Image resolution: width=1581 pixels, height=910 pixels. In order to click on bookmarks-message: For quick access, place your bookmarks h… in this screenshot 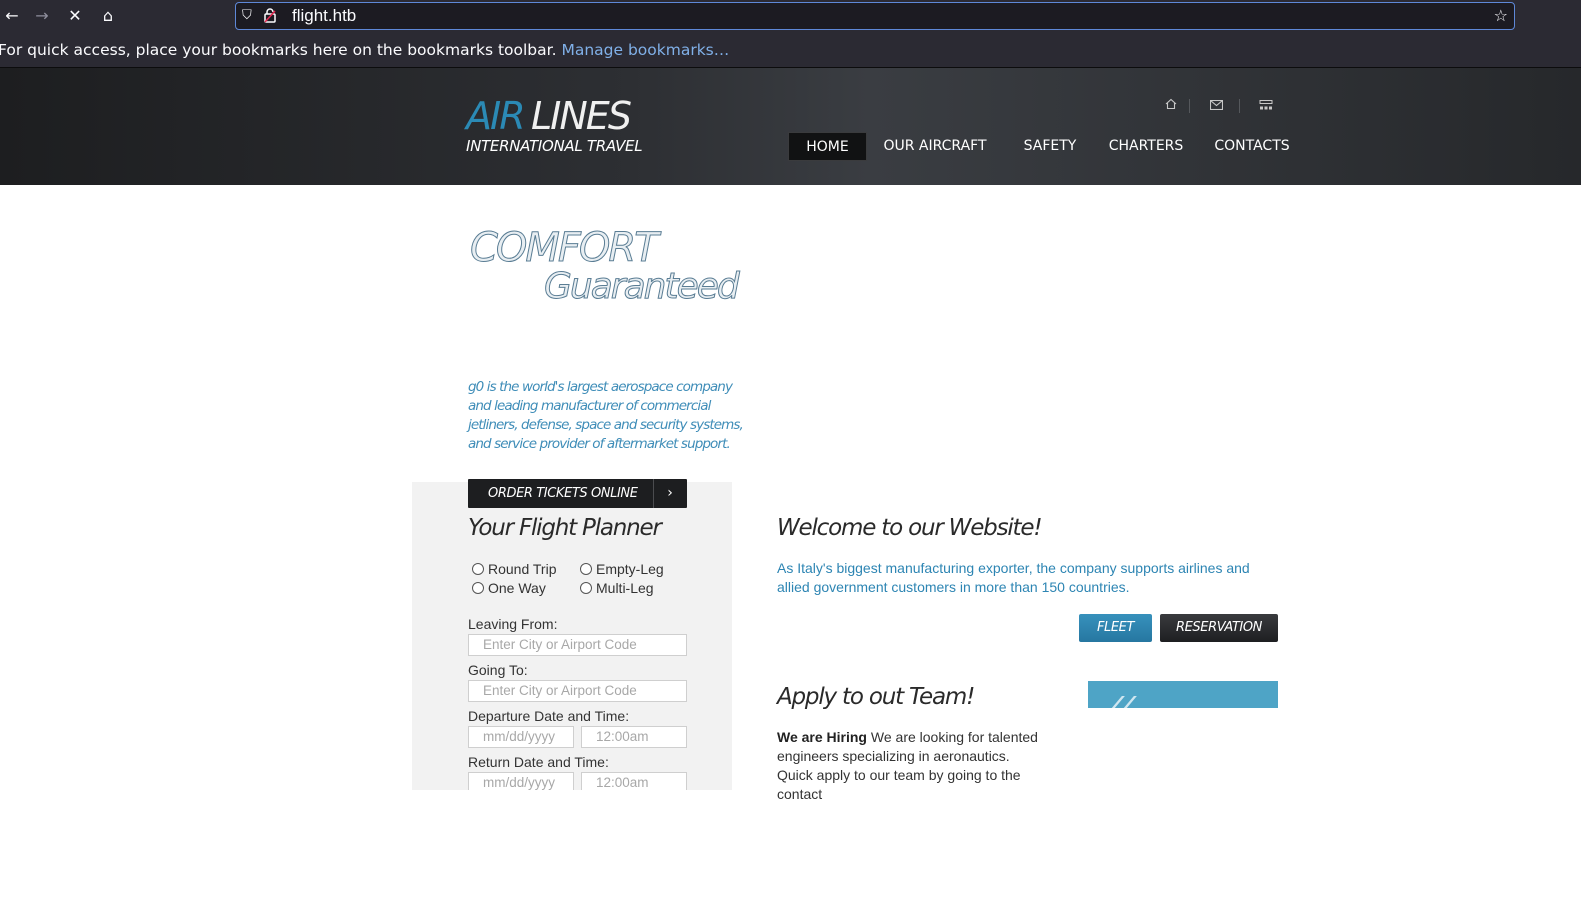, I will do `click(364, 50)`.